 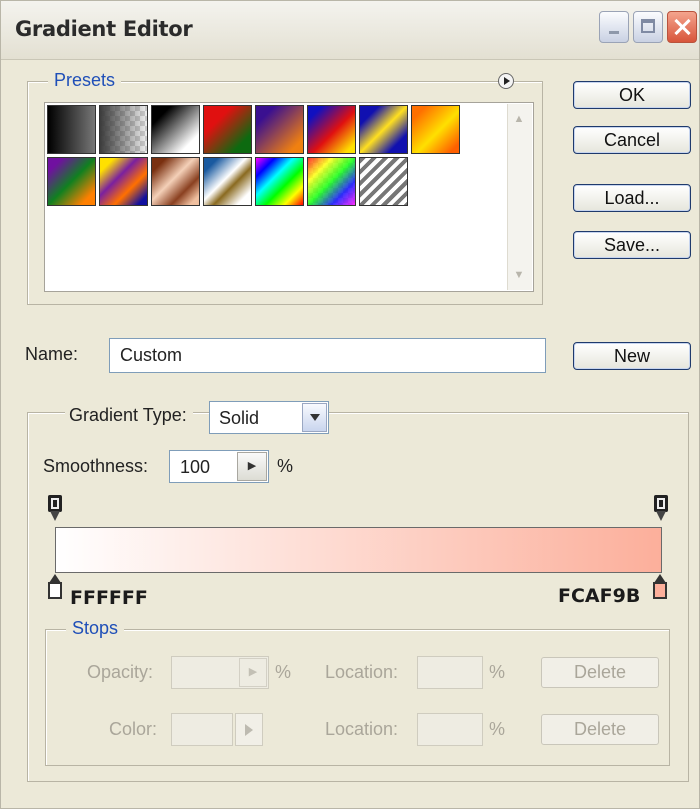 I want to click on opacity-location-input, so click(x=450, y=672).